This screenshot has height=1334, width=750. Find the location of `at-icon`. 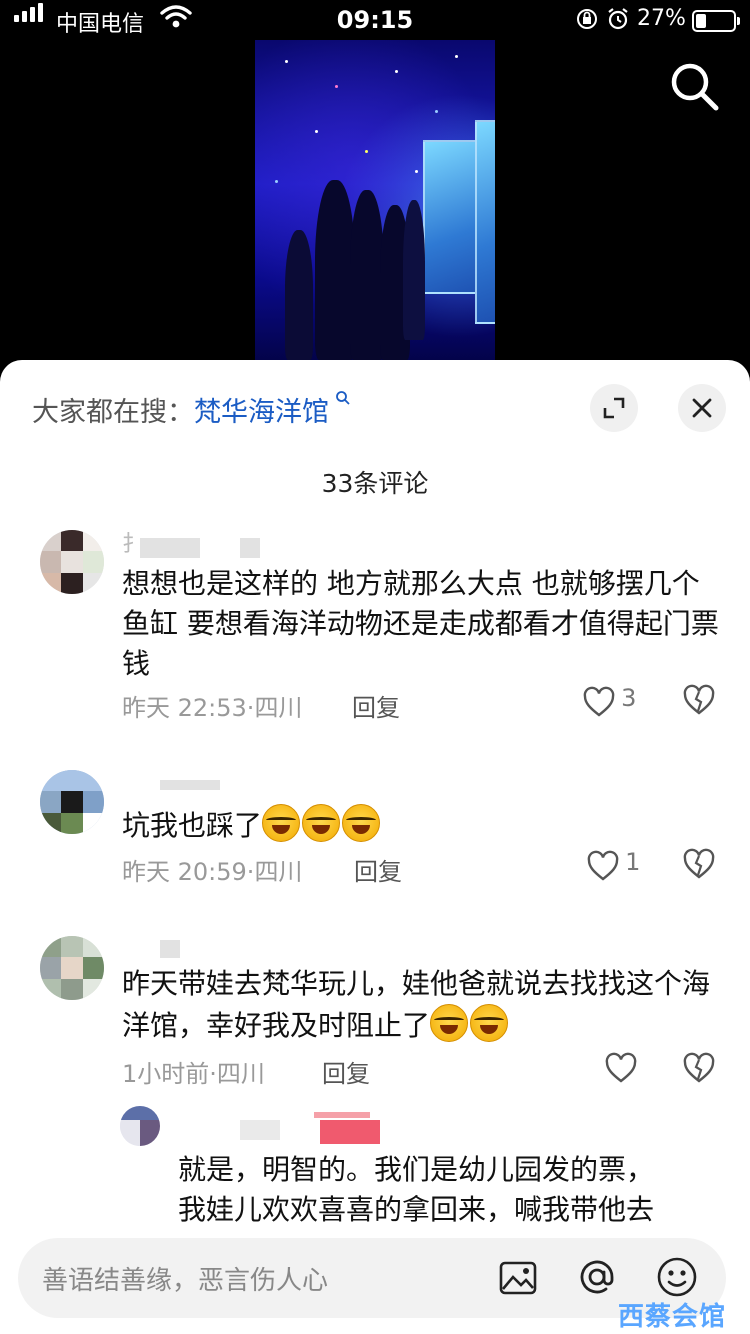

at-icon is located at coordinates (597, 1279).